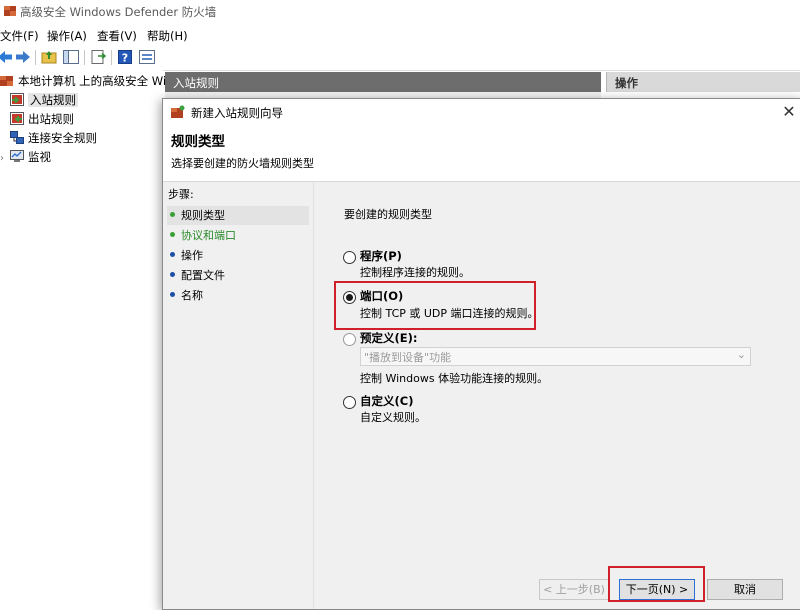 The width and height of the screenshot is (800, 610). Describe the element at coordinates (789, 112) in the screenshot. I see `close-icon: ✕` at that location.